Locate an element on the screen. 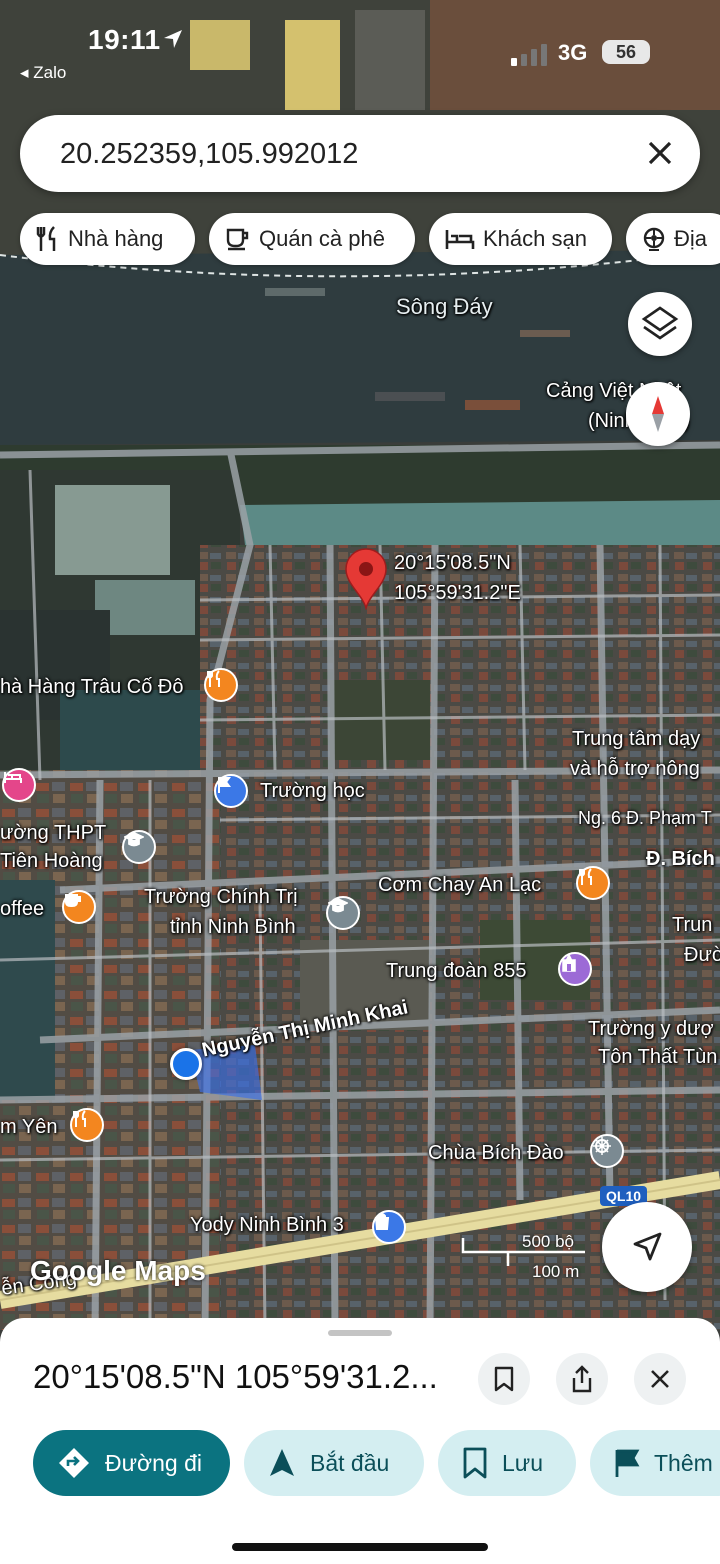  action-buttons-row: Đường đi Bắt đầu Lưu Thêm is located at coordinates (360, 1463).